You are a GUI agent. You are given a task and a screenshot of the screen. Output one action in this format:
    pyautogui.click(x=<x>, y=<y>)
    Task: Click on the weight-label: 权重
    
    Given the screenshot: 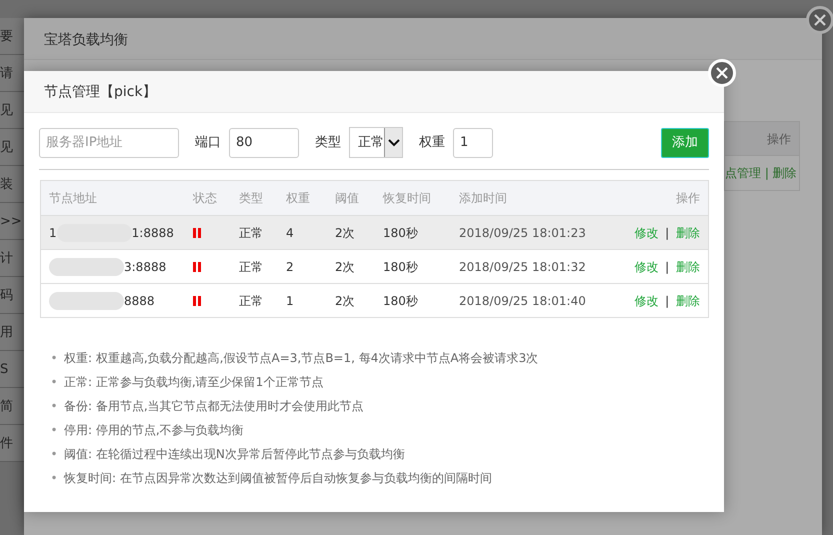 What is the action you would take?
    pyautogui.click(x=432, y=143)
    